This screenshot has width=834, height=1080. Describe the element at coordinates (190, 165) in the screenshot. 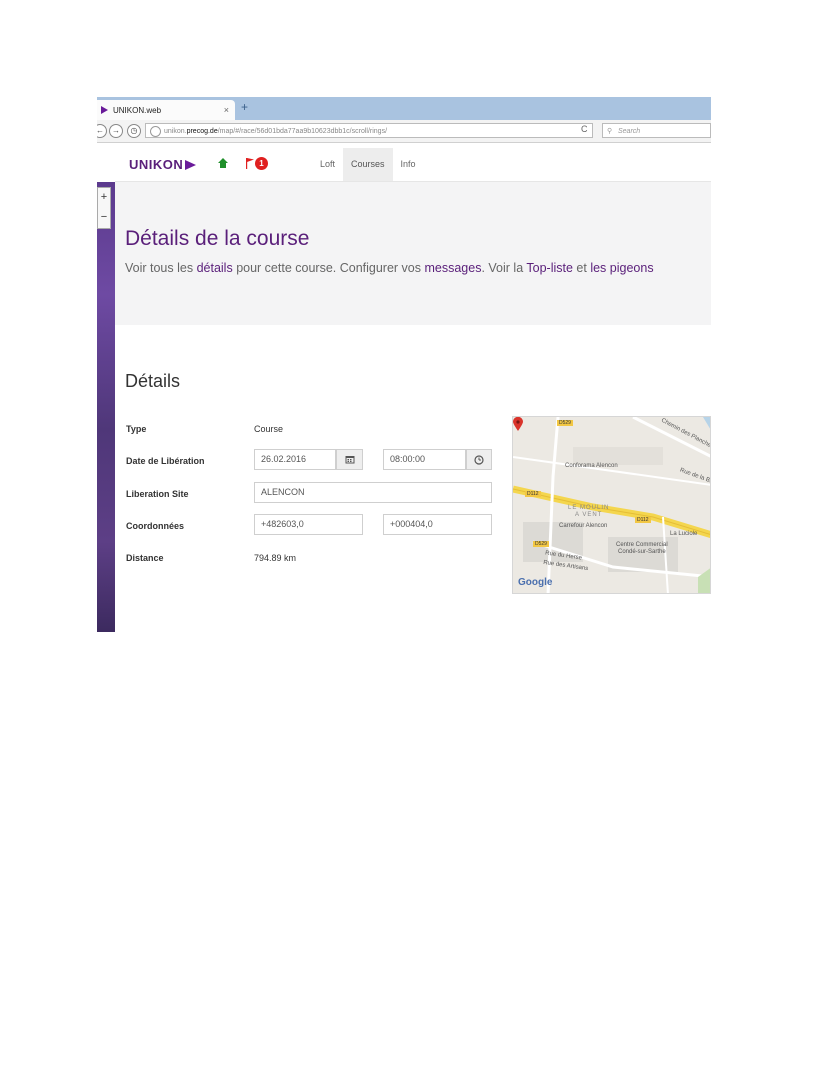

I see `brand-bird-icon` at that location.